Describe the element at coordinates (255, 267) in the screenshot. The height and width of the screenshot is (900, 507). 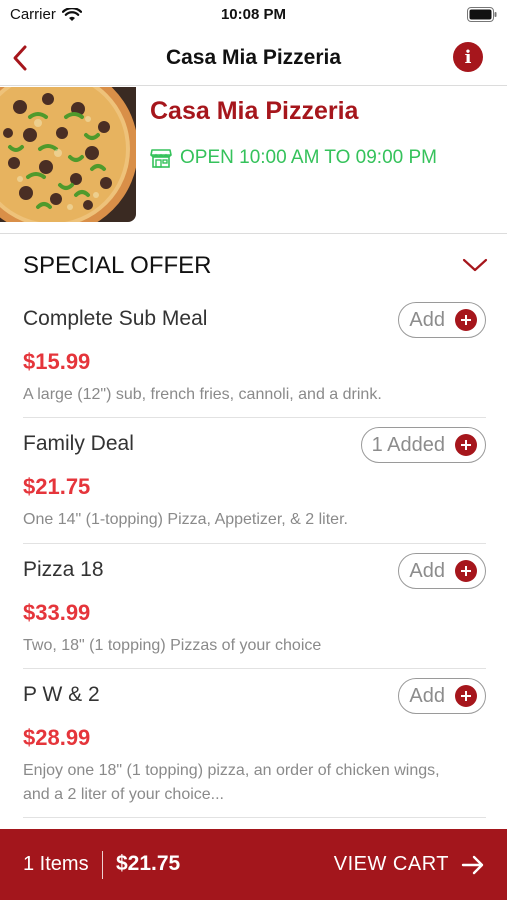
I see `special-offer-section-header: SPECIAL OFFER` at that location.